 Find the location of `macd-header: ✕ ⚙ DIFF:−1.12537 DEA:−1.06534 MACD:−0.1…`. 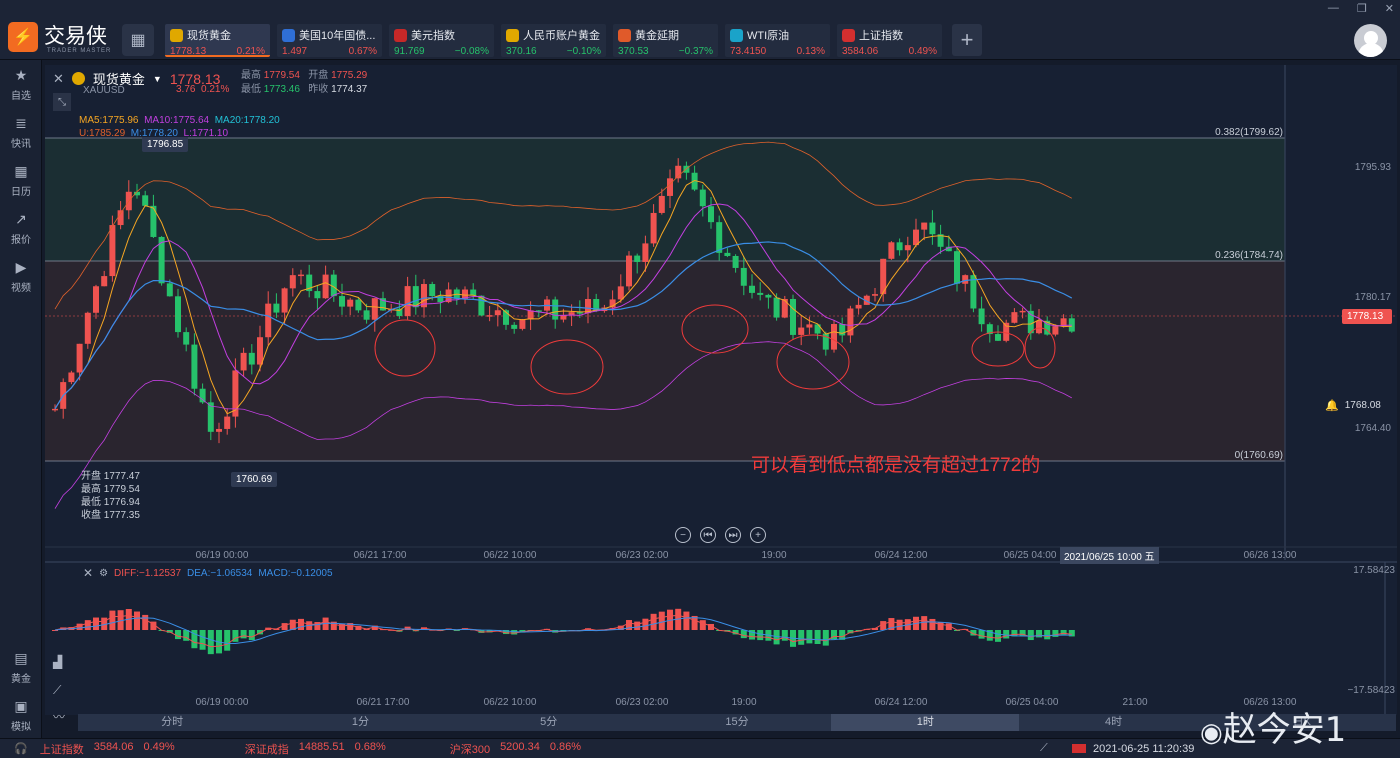

macd-header: ✕ ⚙ DIFF:−1.12537 DEA:−1.06534 MACD:−0.1… is located at coordinates (208, 573).